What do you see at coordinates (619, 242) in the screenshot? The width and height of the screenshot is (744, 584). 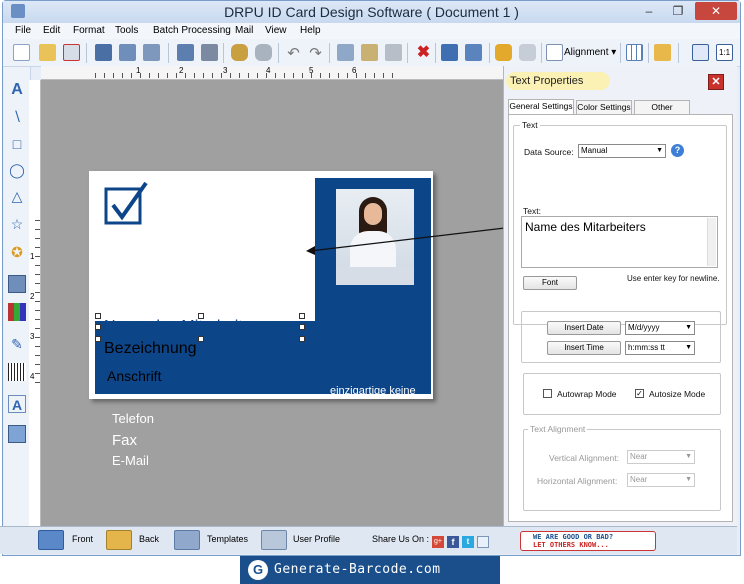 I see `text-content-field: Name des Mitarbeiters` at bounding box center [619, 242].